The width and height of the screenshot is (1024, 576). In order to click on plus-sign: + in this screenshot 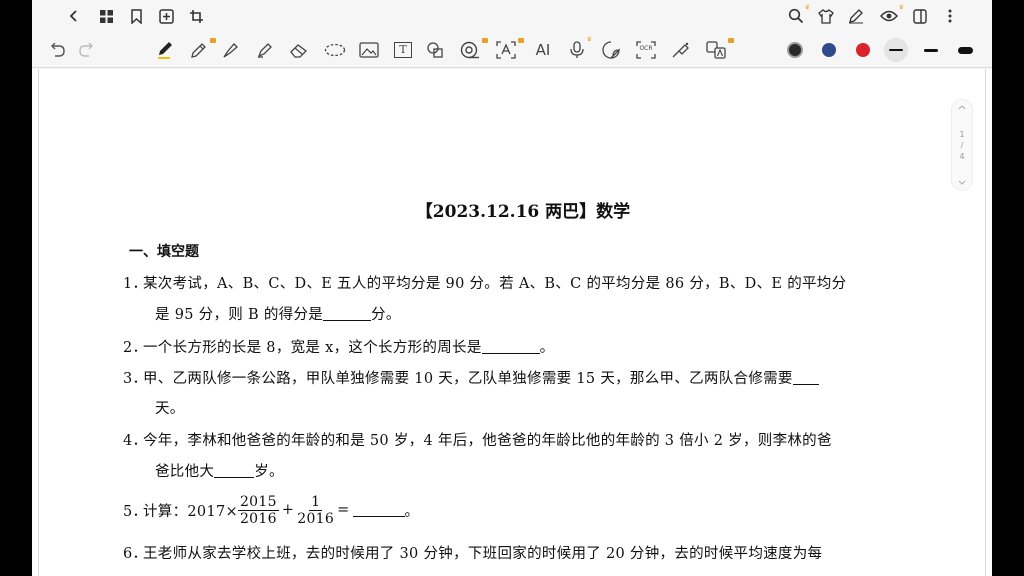, I will do `click(288, 510)`.